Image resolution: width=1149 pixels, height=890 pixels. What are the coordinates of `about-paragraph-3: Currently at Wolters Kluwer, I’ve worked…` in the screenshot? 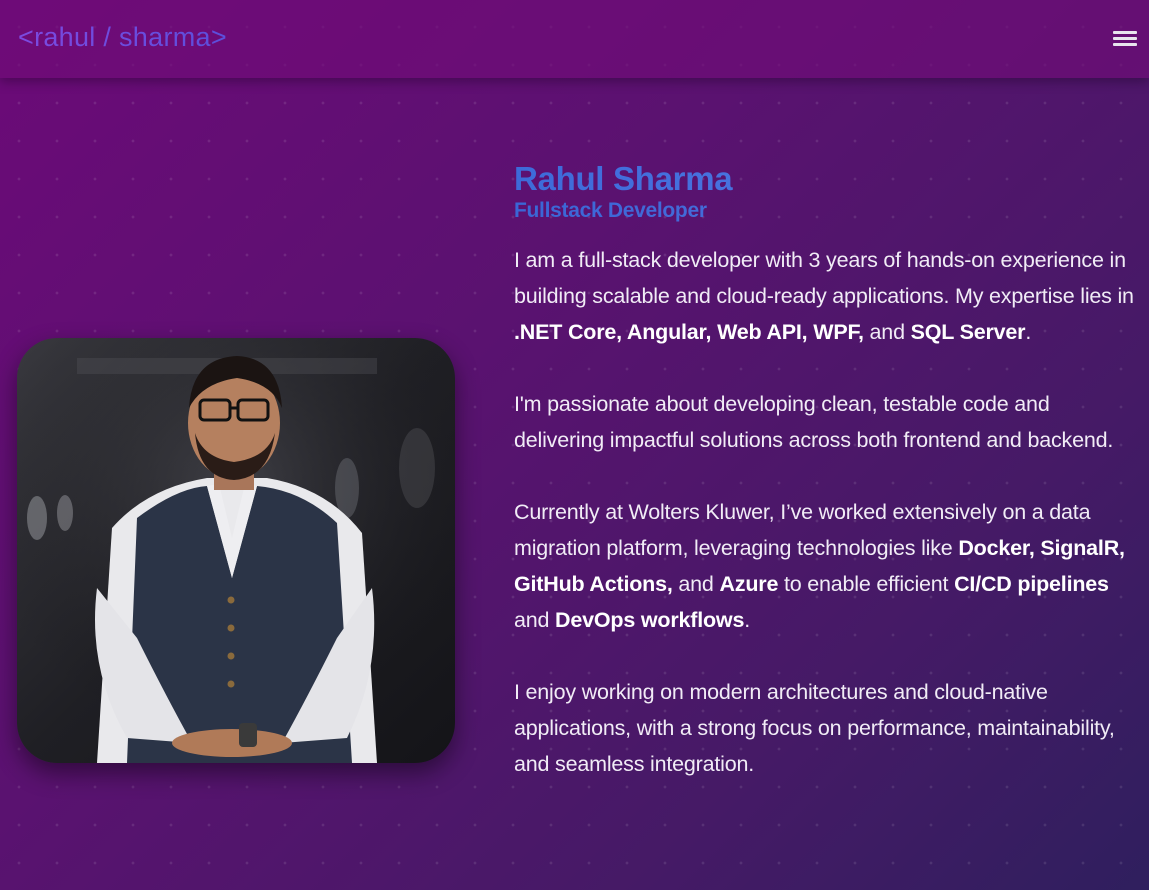 It's located at (824, 566).